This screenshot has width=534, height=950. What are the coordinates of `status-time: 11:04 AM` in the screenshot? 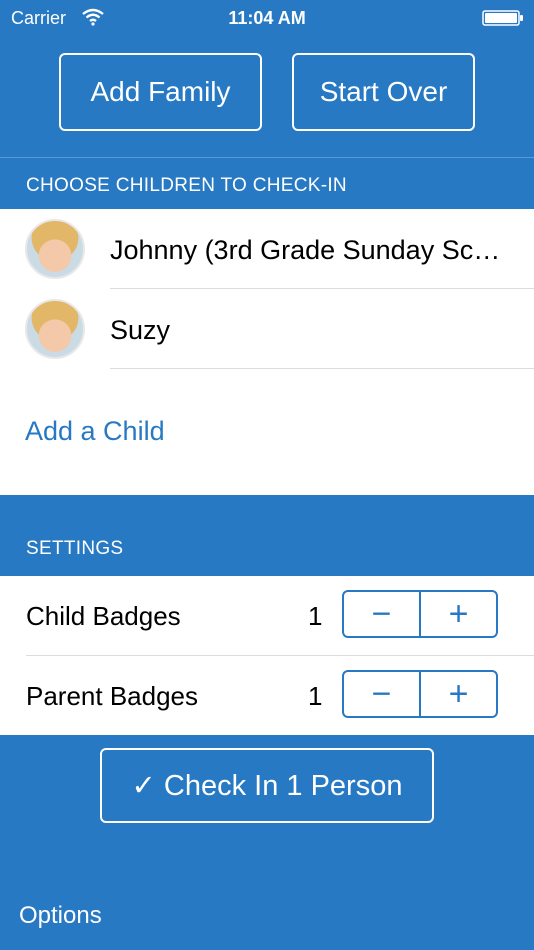 It's located at (267, 18).